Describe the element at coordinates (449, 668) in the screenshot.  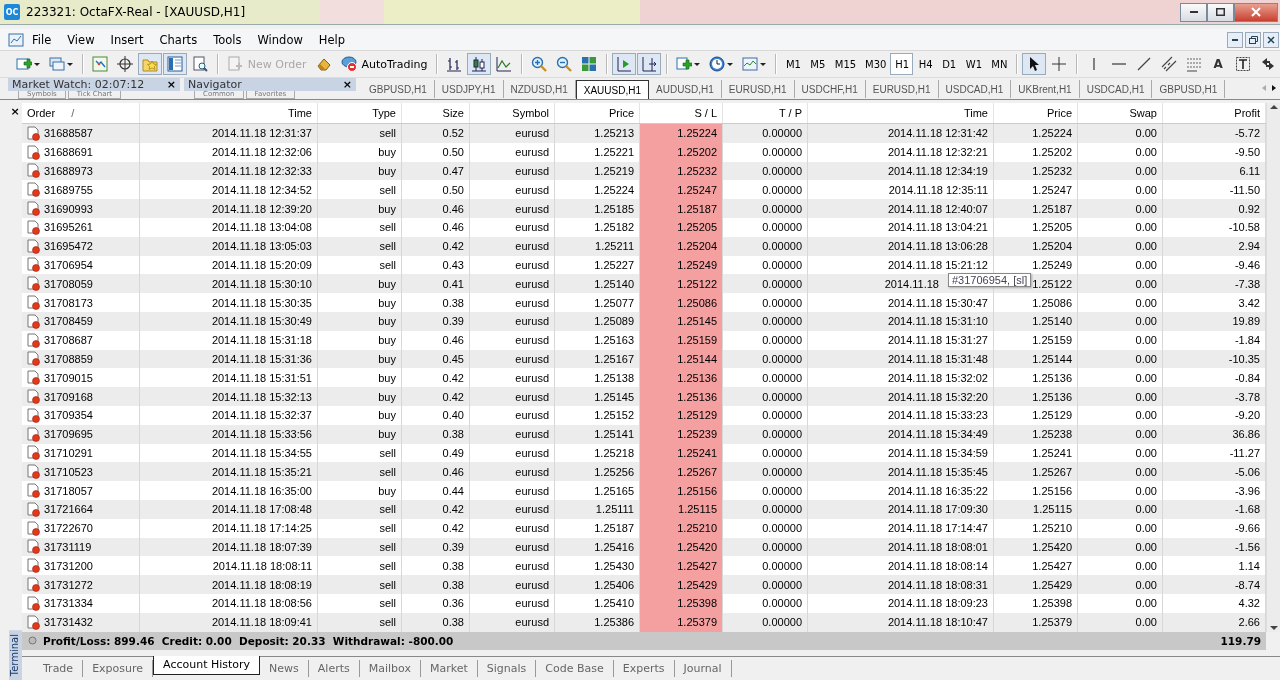
I see `terminal-tab: Market` at that location.